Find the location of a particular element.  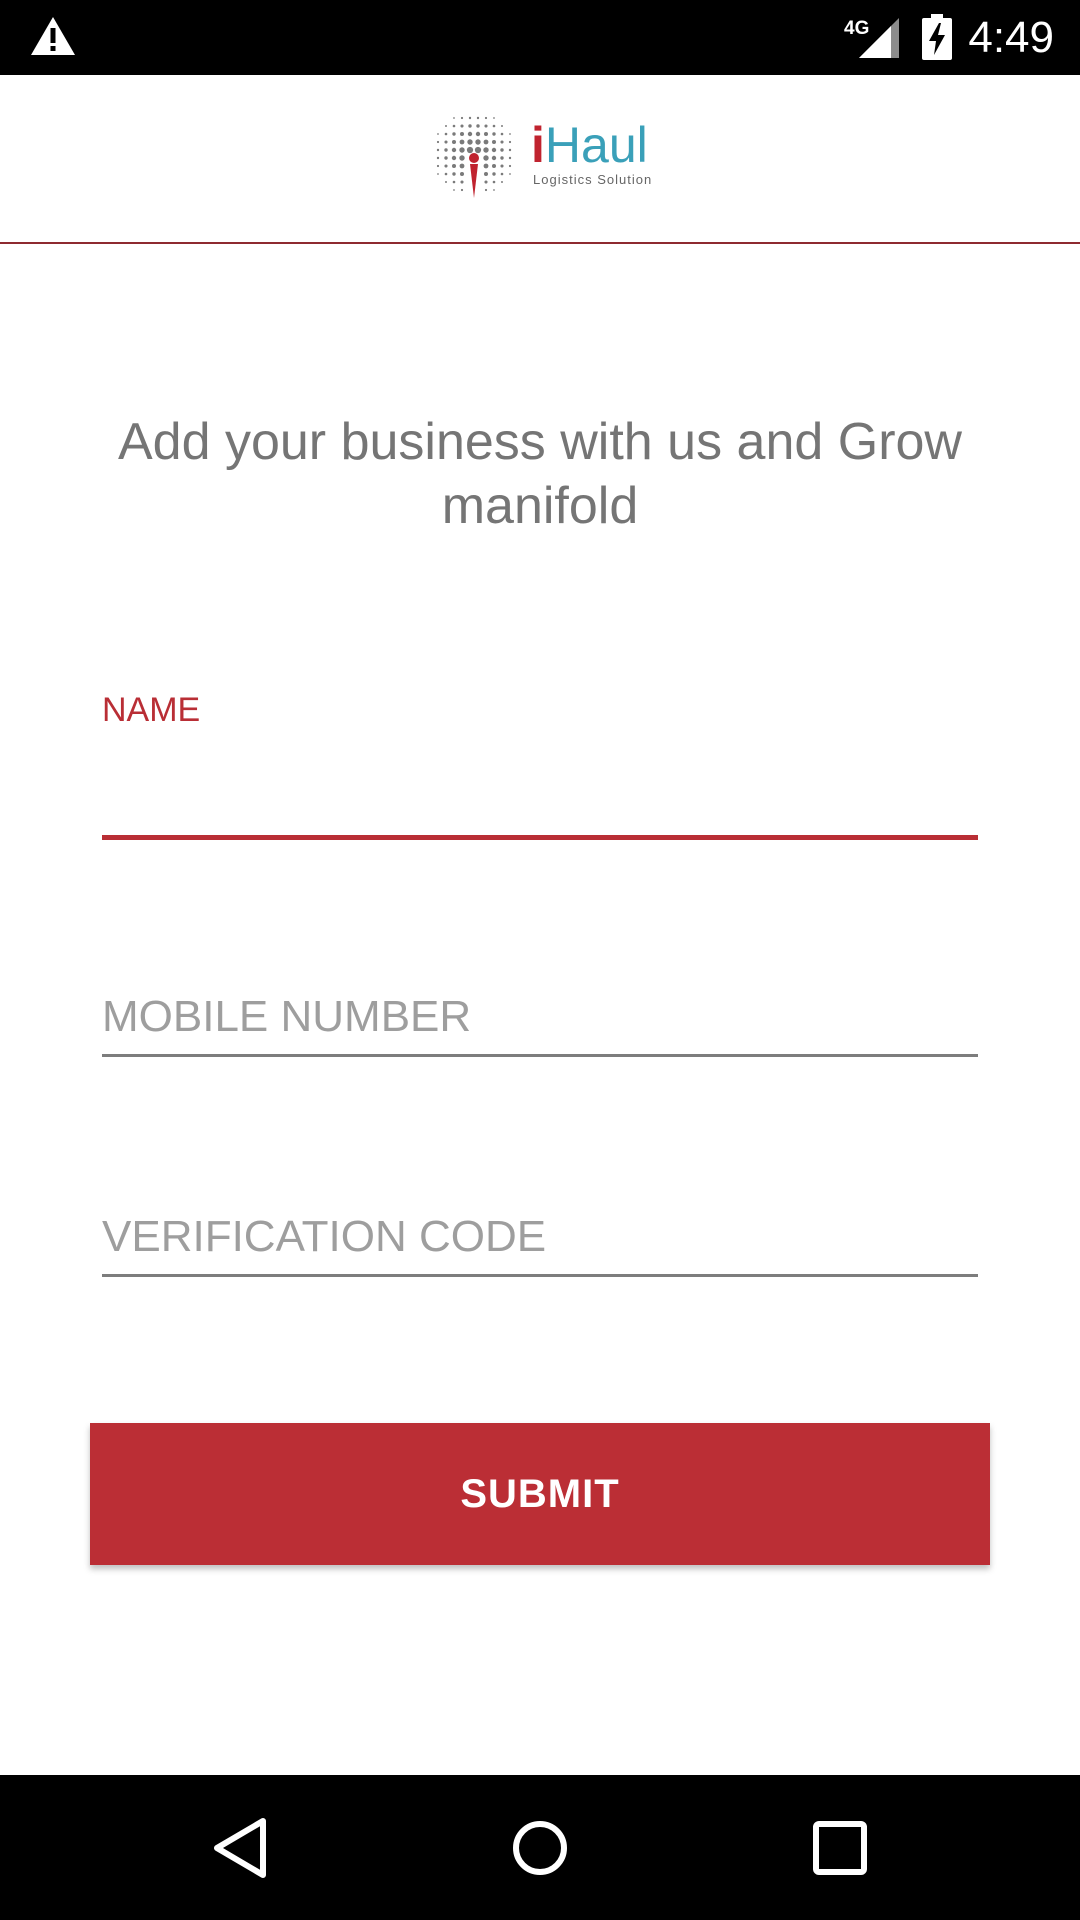

recents-icon is located at coordinates (840, 1848).